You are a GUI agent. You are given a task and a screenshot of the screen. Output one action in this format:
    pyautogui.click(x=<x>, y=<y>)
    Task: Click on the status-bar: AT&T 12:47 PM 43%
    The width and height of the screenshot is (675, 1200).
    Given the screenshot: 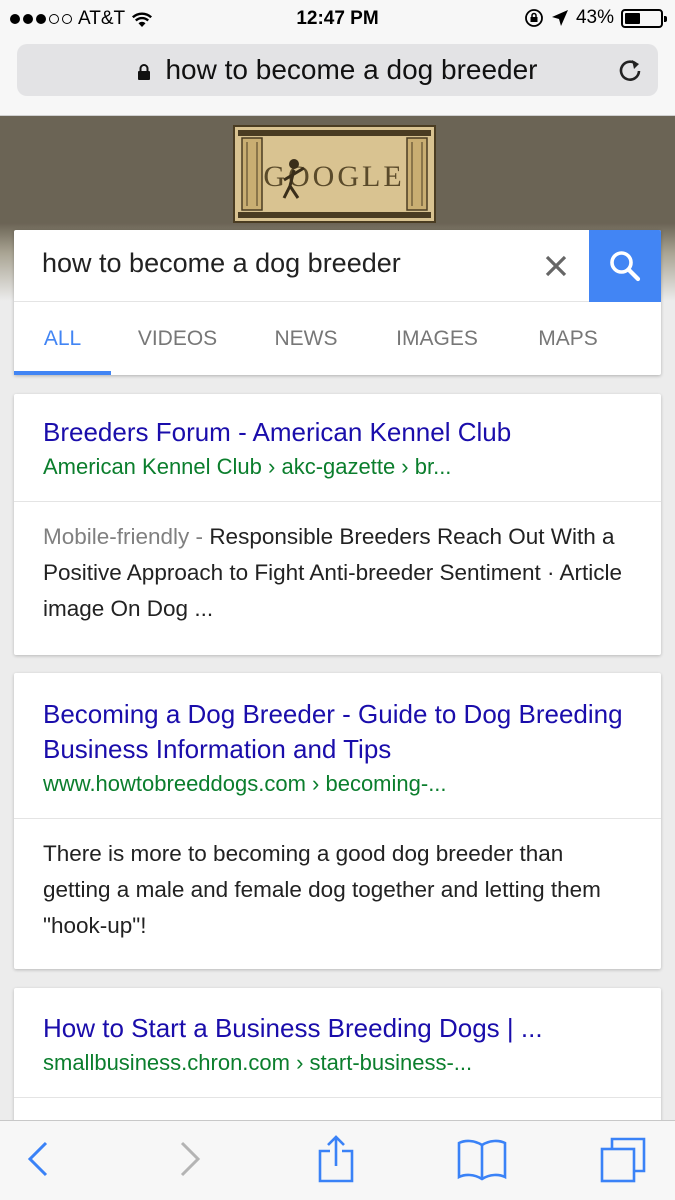 What is the action you would take?
    pyautogui.click(x=337, y=19)
    